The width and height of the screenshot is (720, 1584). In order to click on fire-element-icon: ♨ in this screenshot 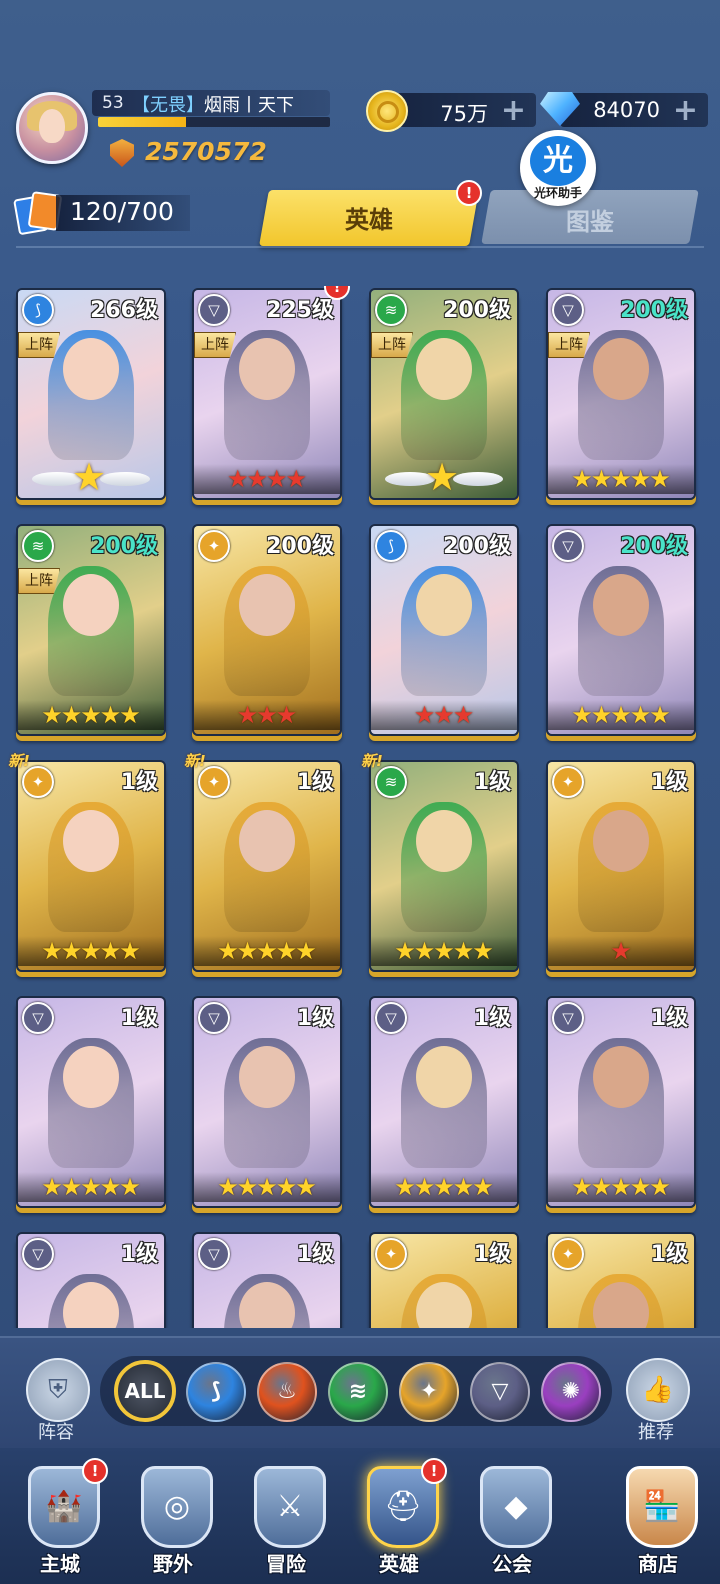, I will do `click(287, 1391)`.